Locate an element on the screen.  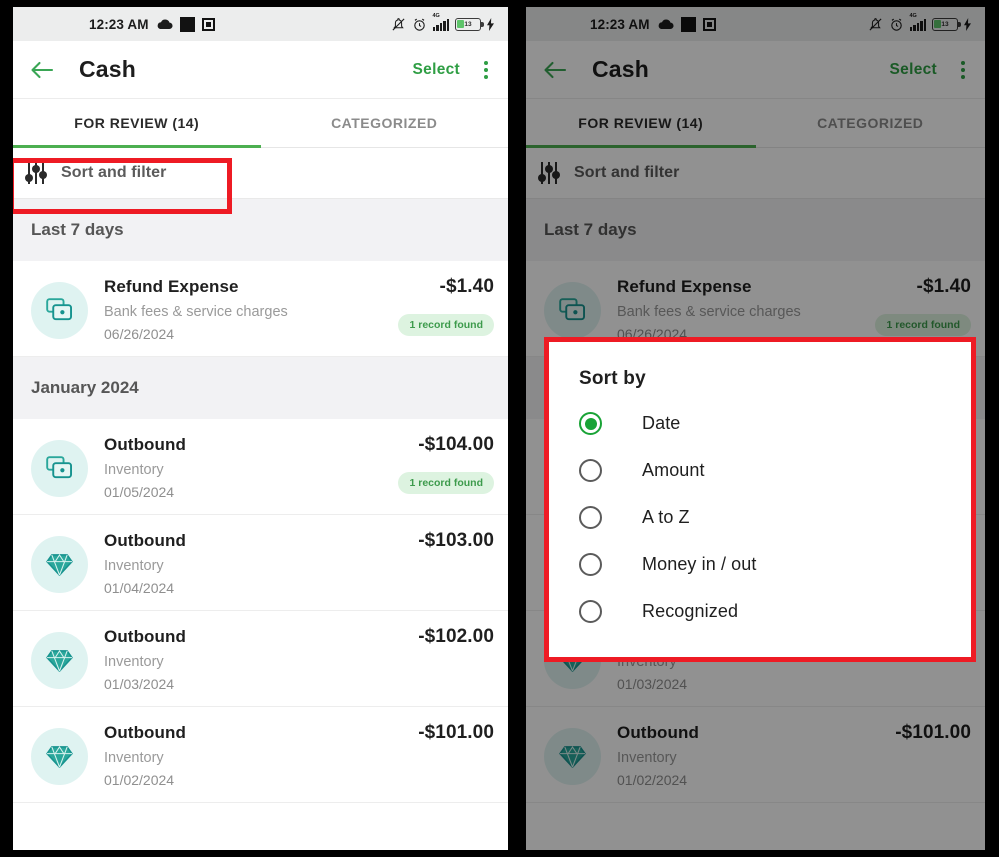
select-button: Select is located at coordinates (436, 70).